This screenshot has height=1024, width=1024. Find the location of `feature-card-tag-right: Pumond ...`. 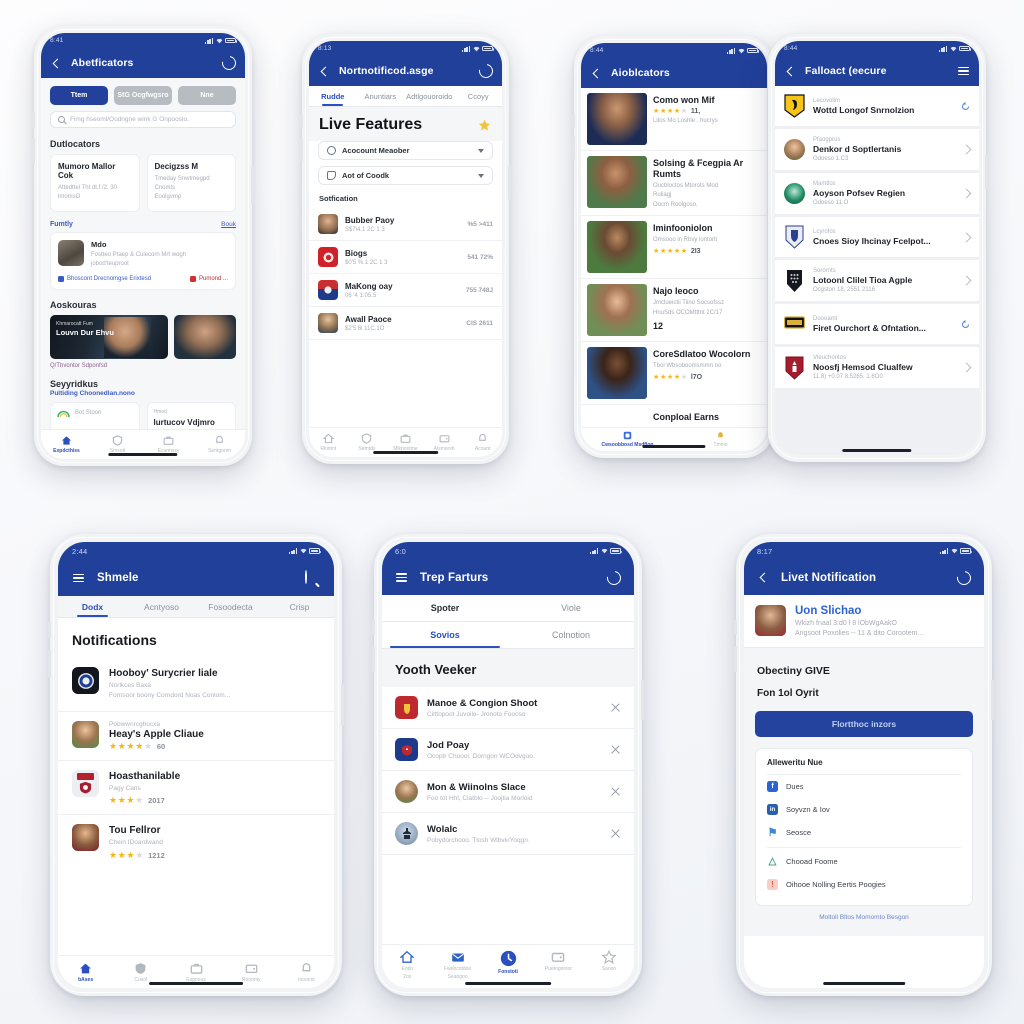

feature-card-tag-right: Pumond ... is located at coordinates (208, 278).